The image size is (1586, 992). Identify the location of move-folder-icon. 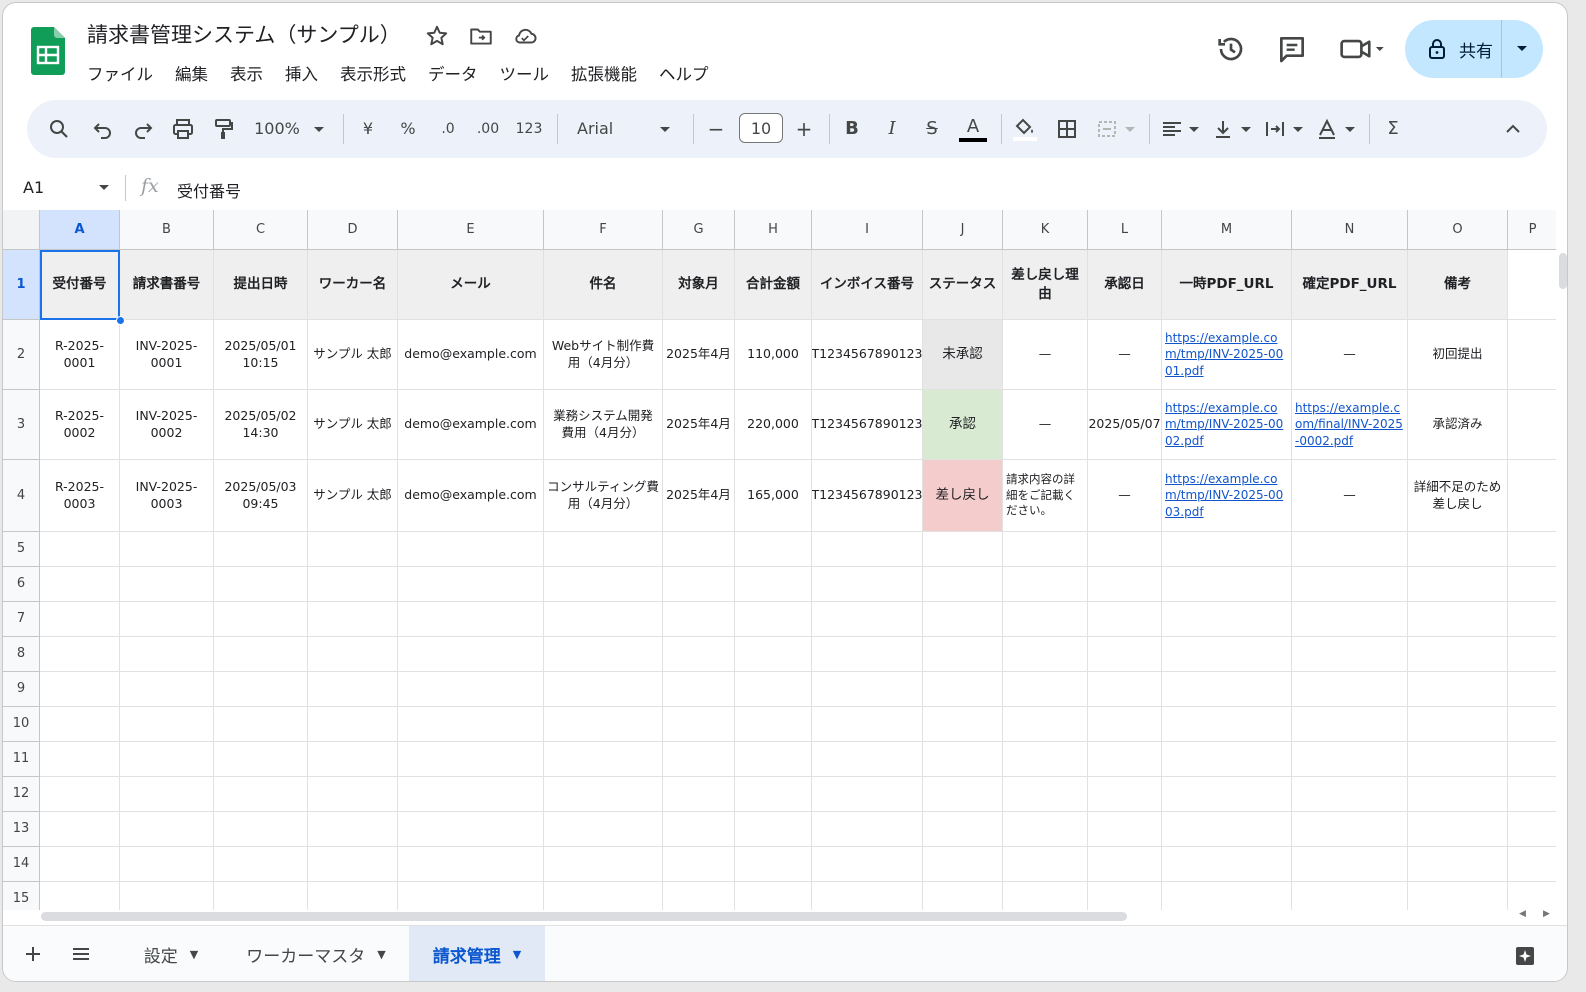
(481, 36).